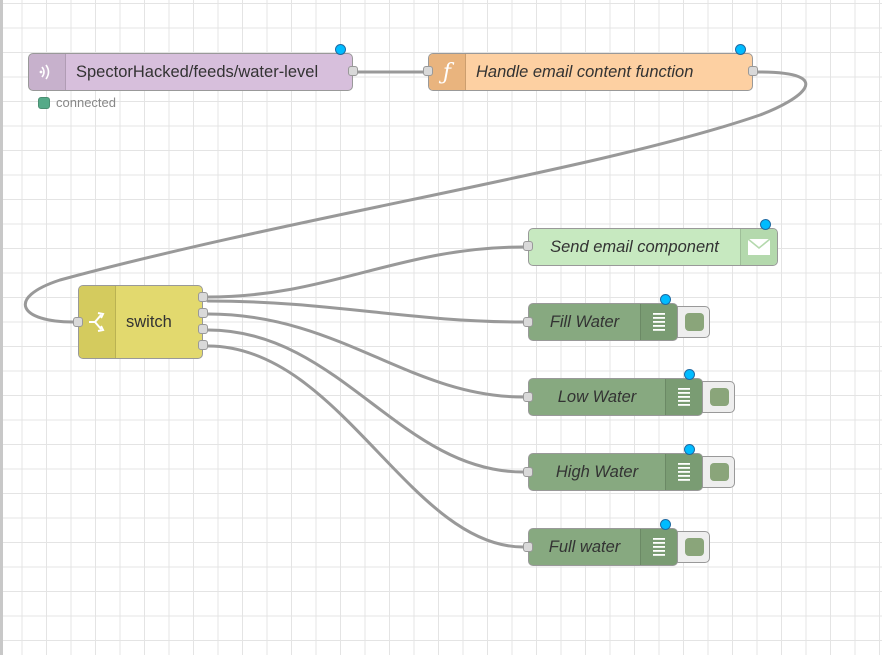 This screenshot has width=882, height=655. Describe the element at coordinates (447, 72) in the screenshot. I see `function-icon: ƒ` at that location.